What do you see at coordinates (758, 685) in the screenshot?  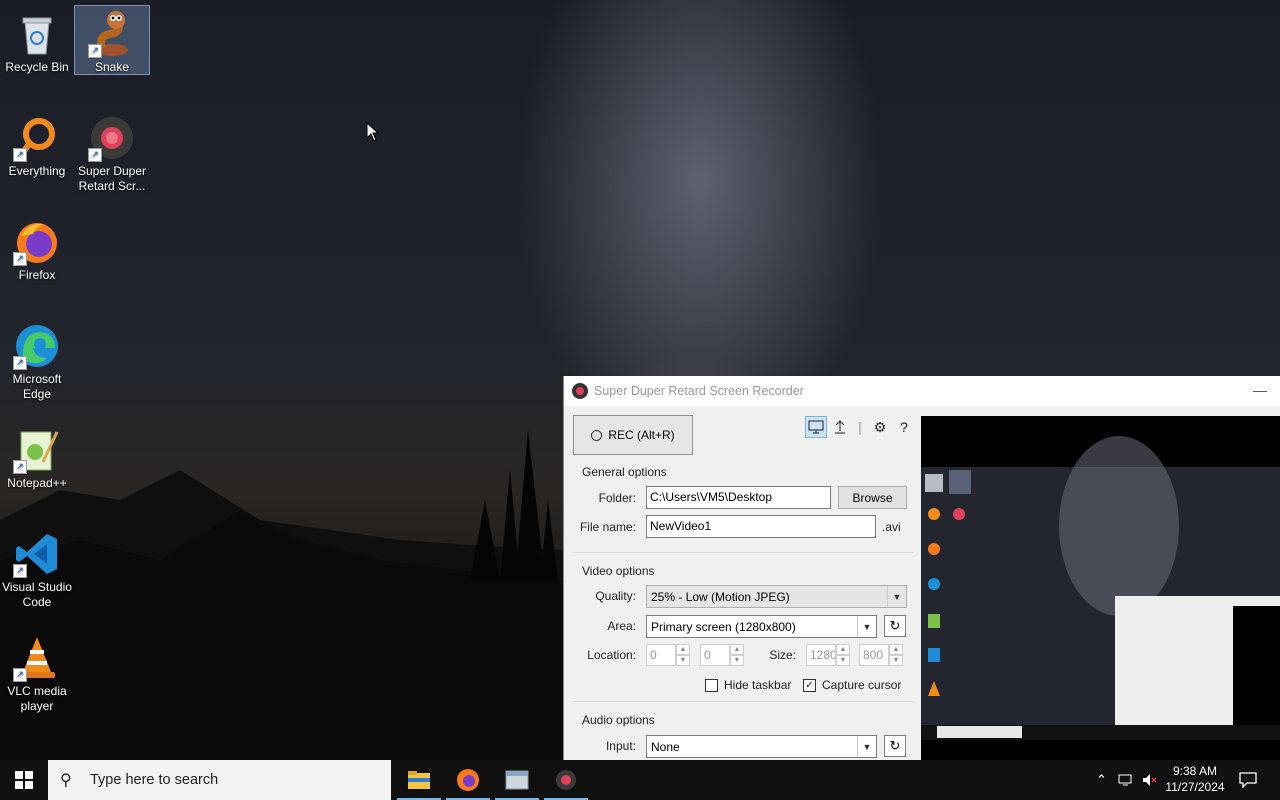 I see `hide-taskbar-label: Hide taskbar` at bounding box center [758, 685].